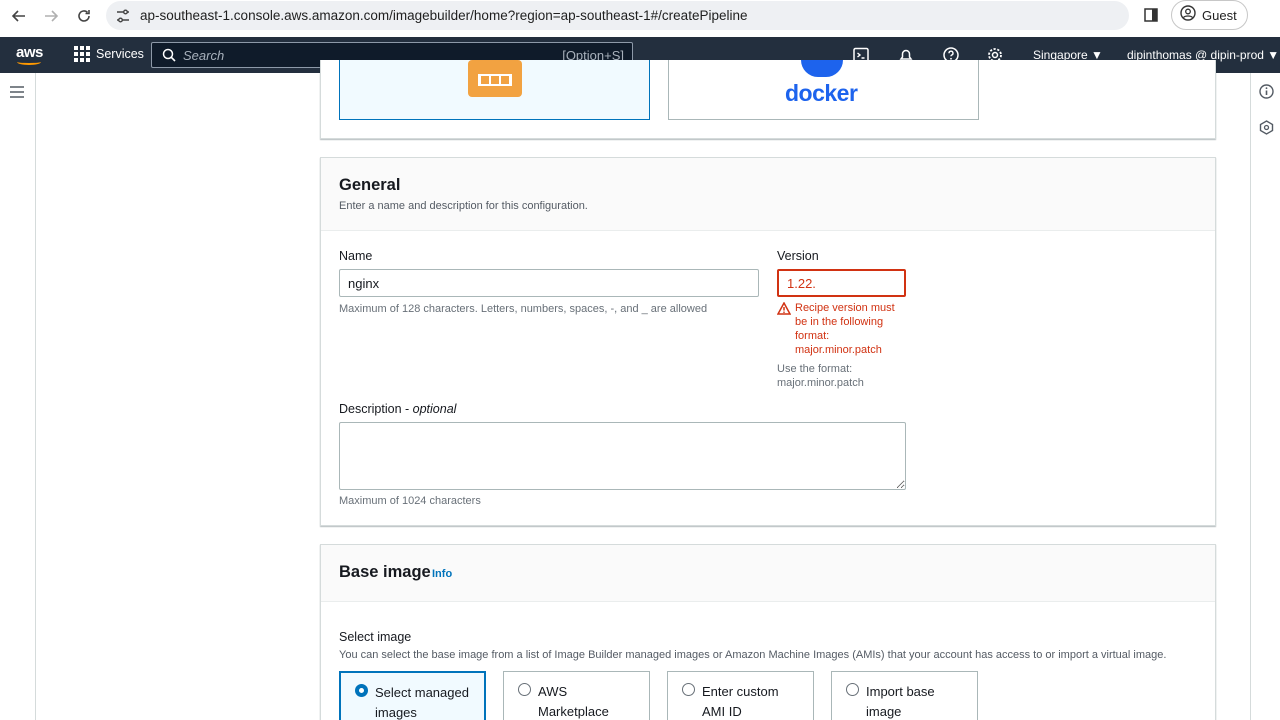 The image size is (1280, 720). I want to click on option-label: Select managed images, so click(422, 702).